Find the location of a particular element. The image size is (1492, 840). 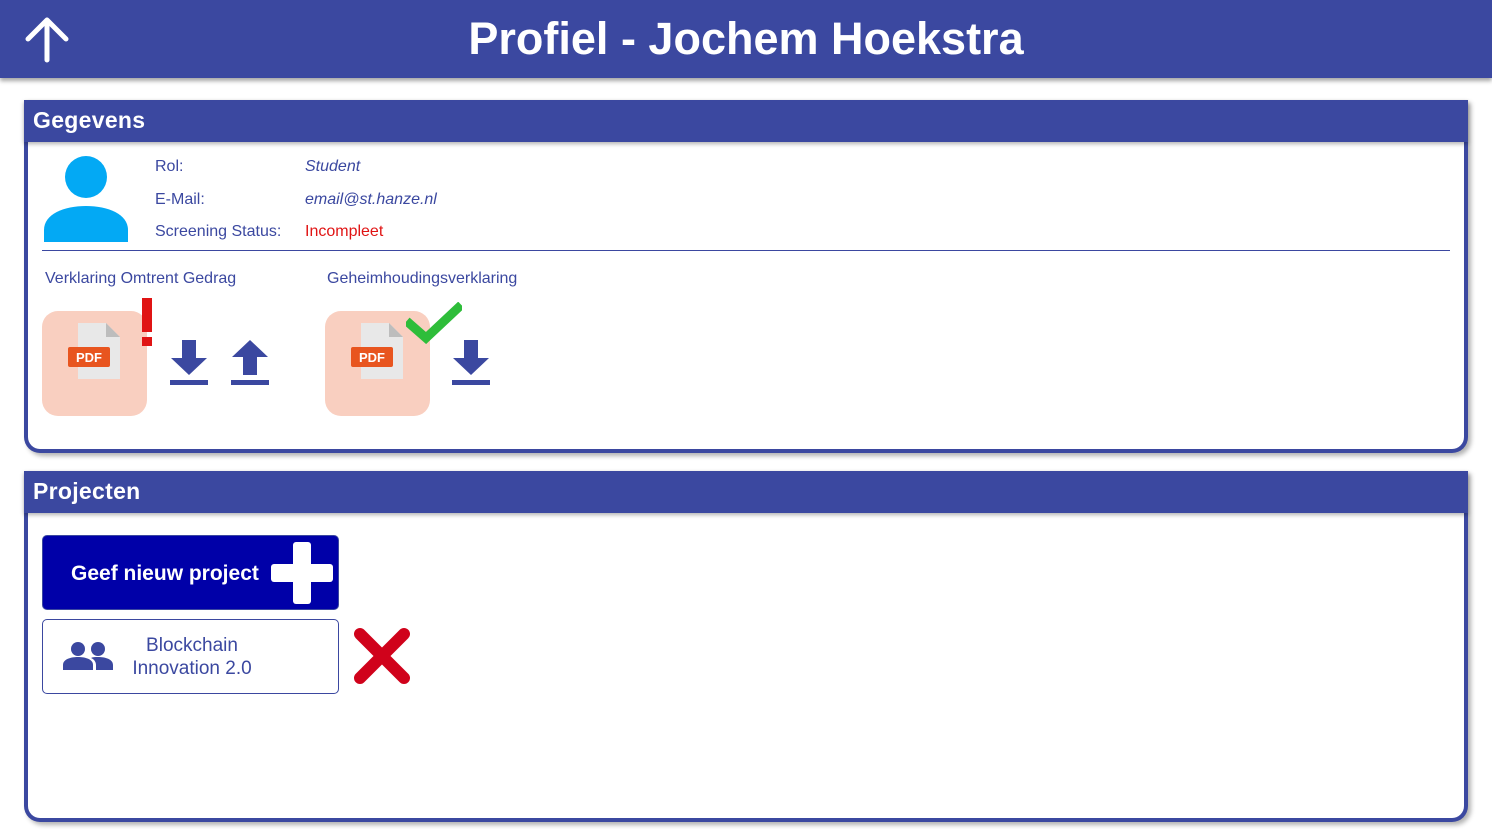

divider is located at coordinates (746, 250).